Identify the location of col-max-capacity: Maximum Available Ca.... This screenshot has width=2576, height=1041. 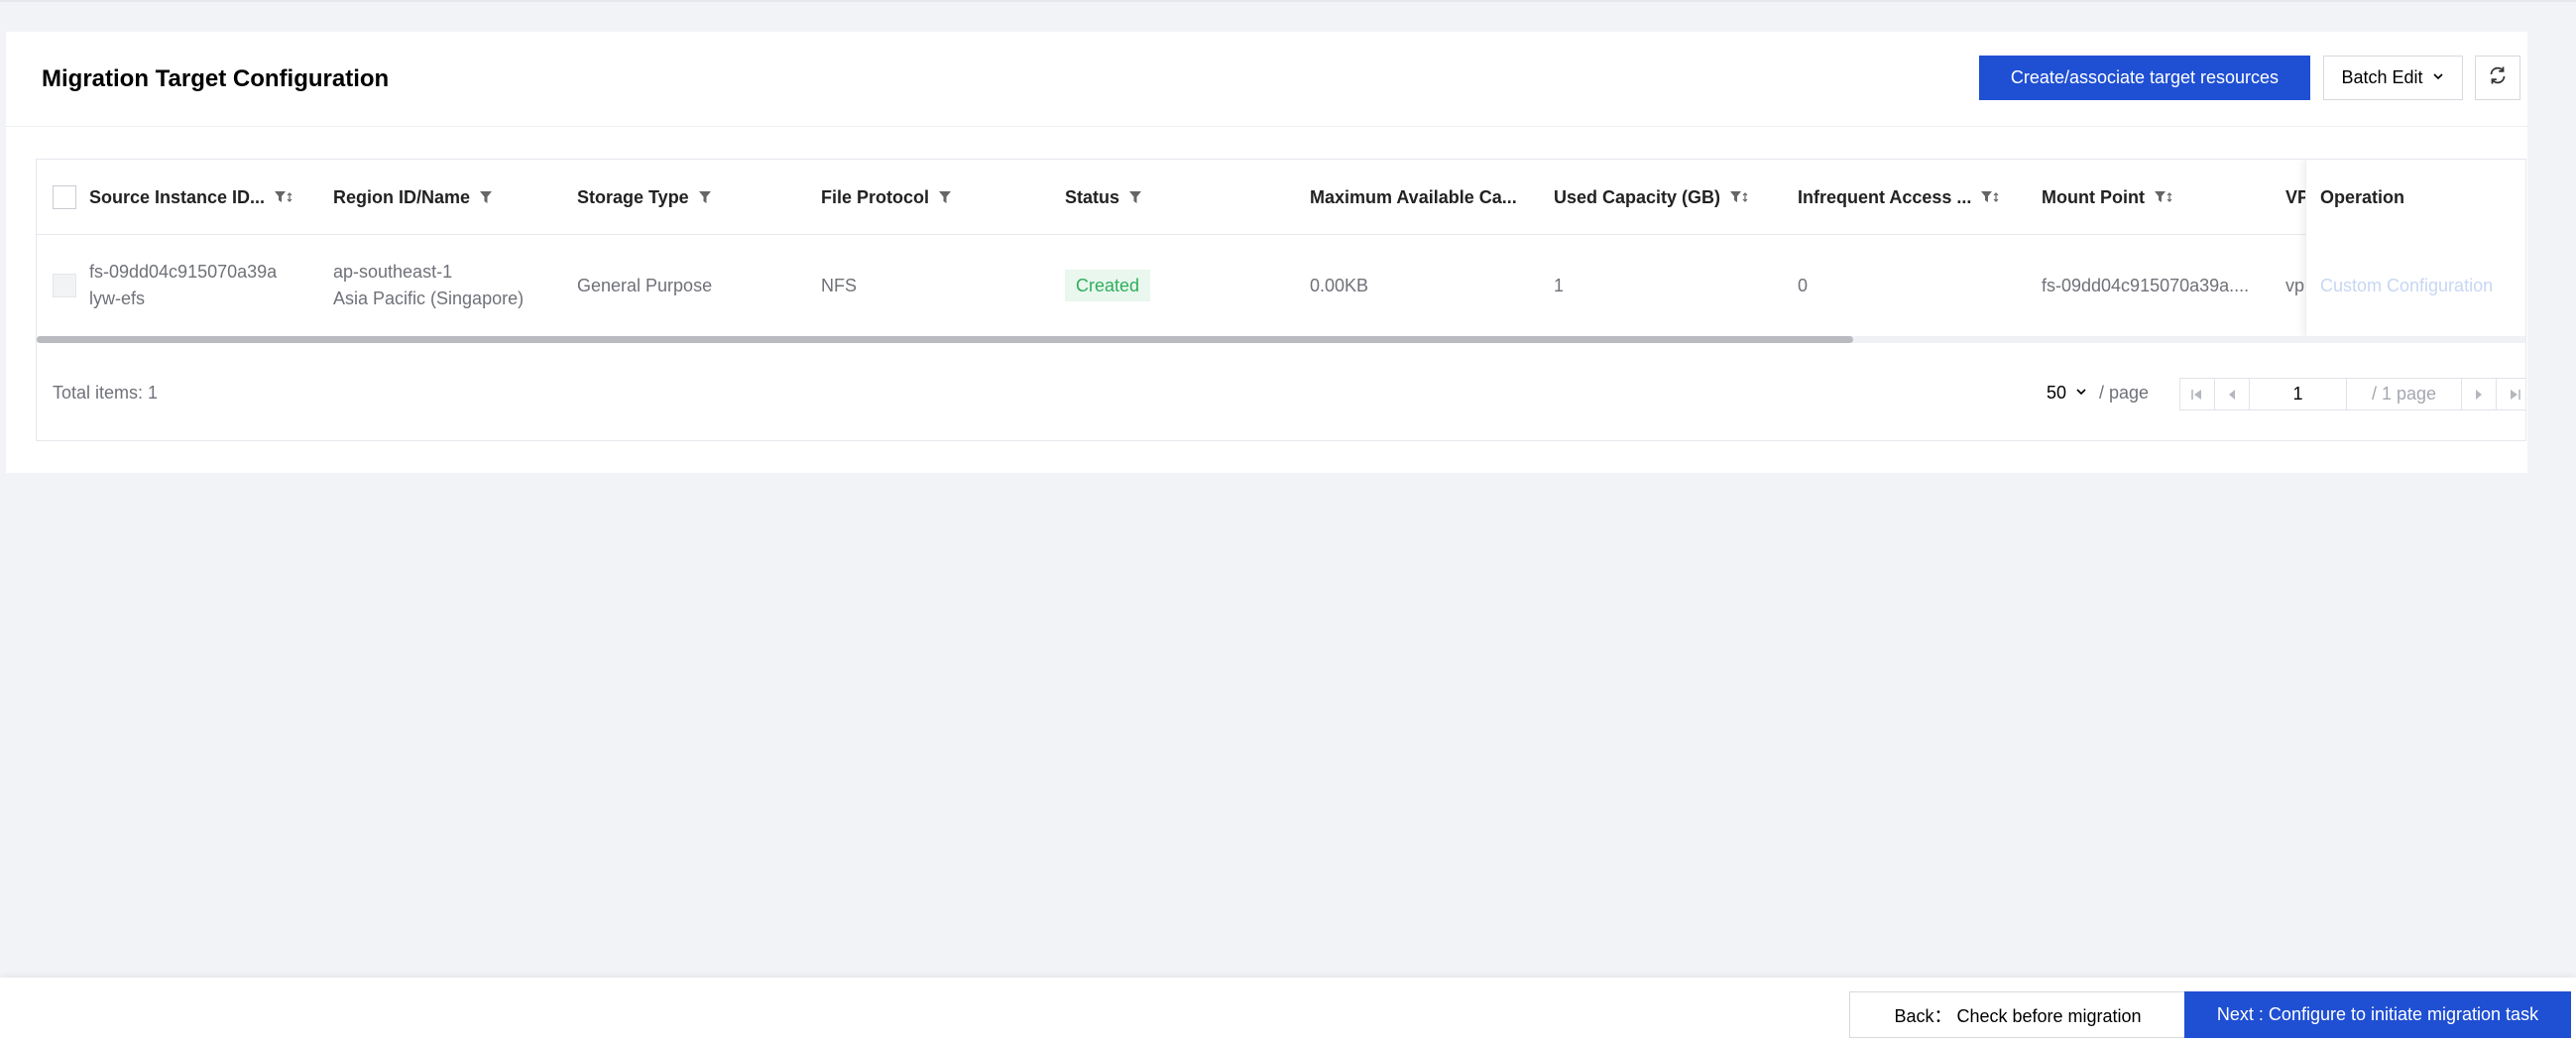
(1413, 197).